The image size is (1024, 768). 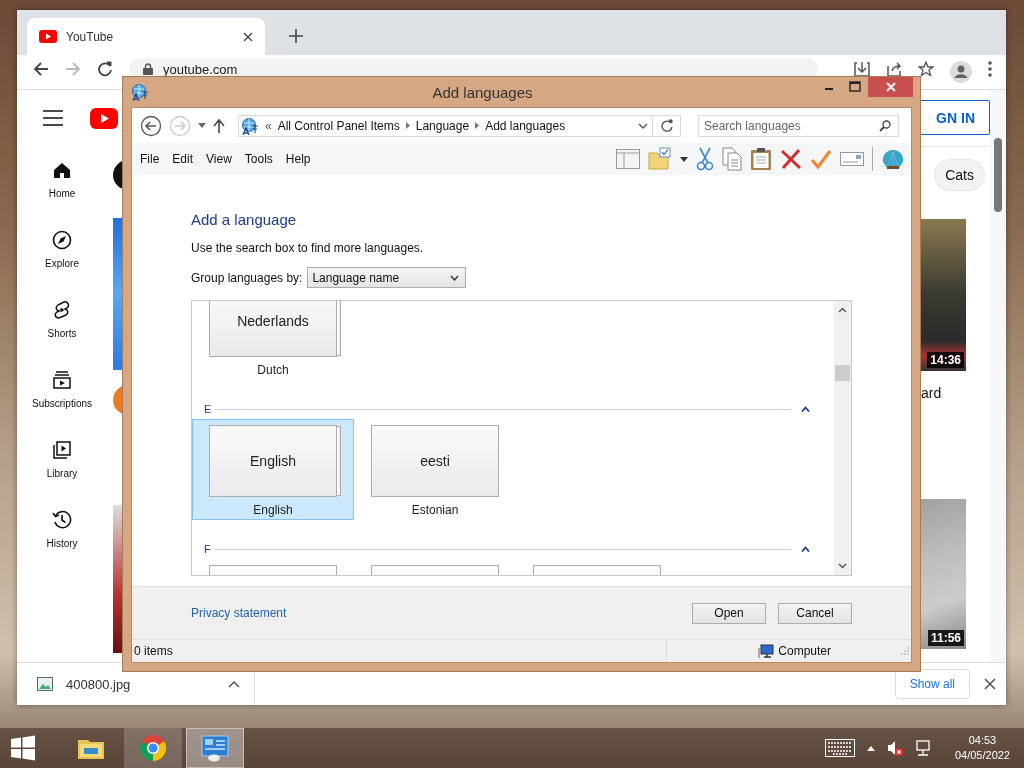 I want to click on breadcrumb-item: Add languages, so click(x=525, y=125).